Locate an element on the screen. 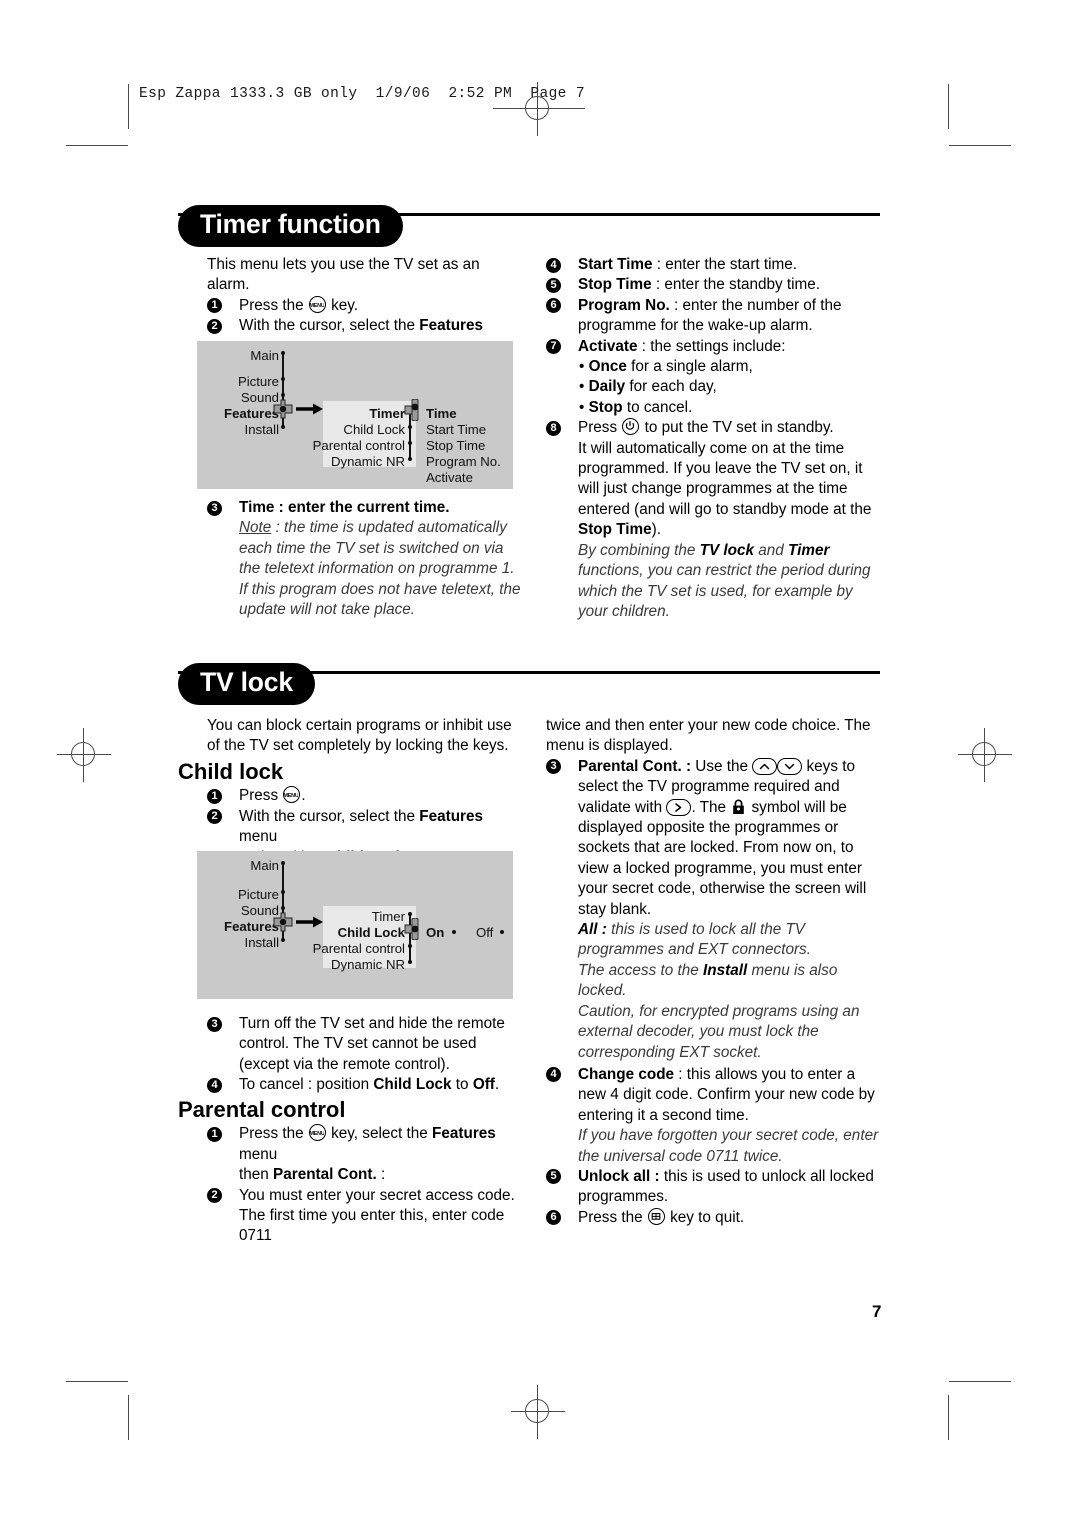  timer-step-8: 8 Press to put the TV set in standby. is located at coordinates (715, 428).